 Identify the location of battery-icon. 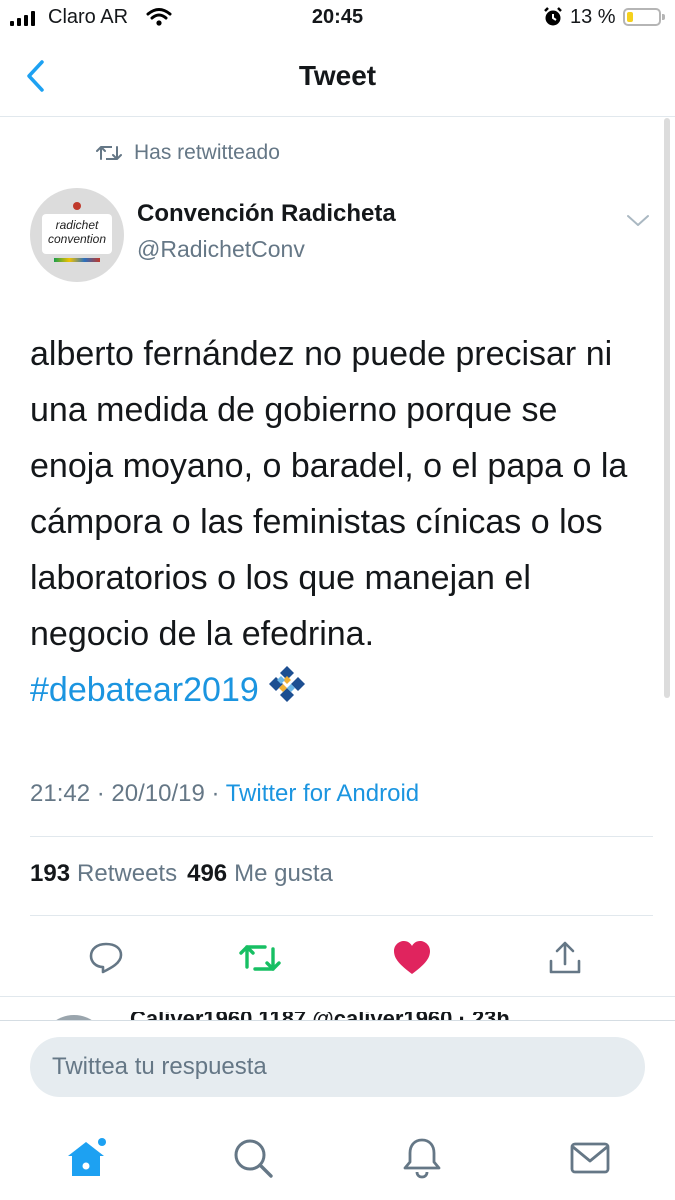
(644, 17).